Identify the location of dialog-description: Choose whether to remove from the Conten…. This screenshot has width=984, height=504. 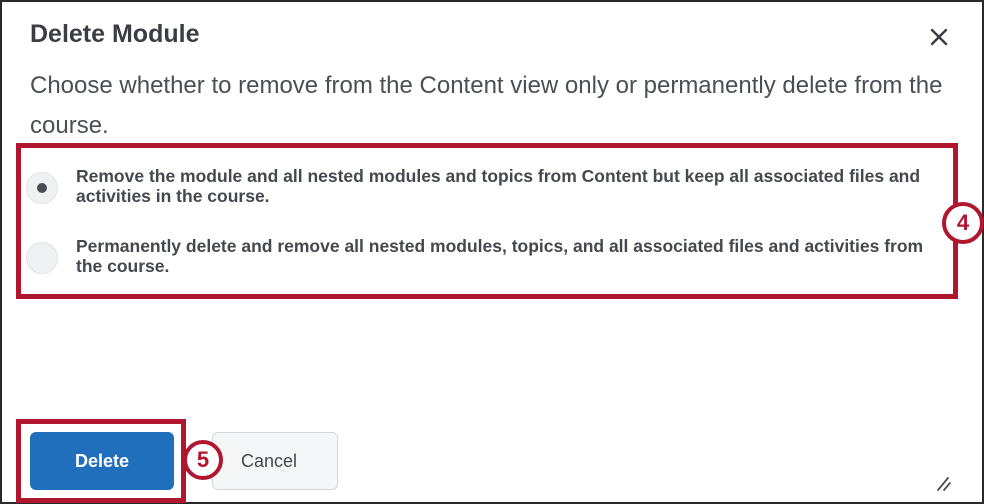
(486, 105).